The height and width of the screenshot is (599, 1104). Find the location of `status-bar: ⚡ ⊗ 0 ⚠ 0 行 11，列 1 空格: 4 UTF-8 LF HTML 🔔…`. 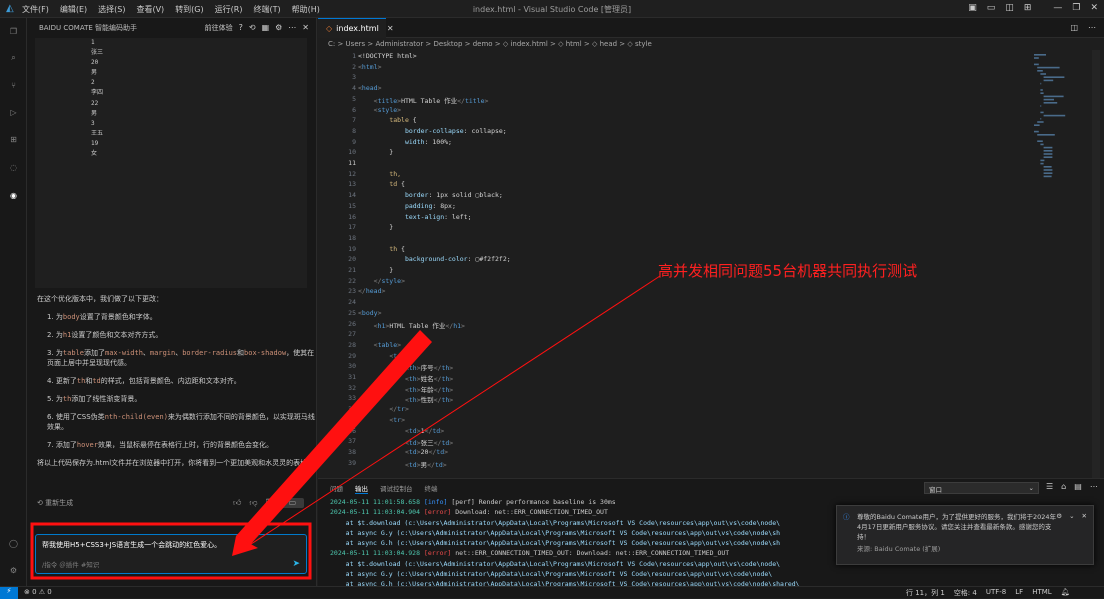

status-bar: ⚡ ⊗ 0 ⚠ 0 行 11，列 1 空格: 4 UTF-8 LF HTML 🔔… is located at coordinates (552, 592).